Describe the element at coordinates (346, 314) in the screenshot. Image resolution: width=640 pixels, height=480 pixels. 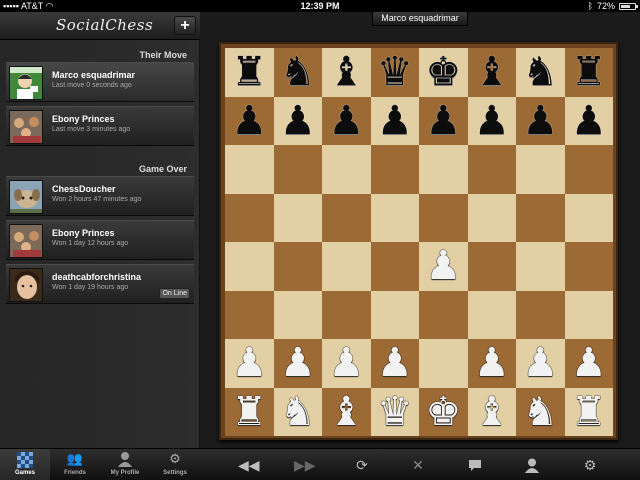
I see `square-c3` at that location.